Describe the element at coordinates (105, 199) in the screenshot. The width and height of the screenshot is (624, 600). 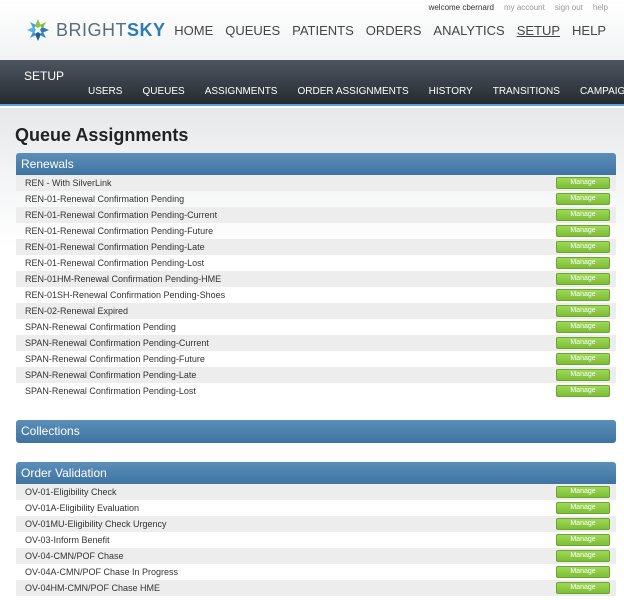
I see `queue-name: REN-01-Renewal Confirmation Pending` at that location.